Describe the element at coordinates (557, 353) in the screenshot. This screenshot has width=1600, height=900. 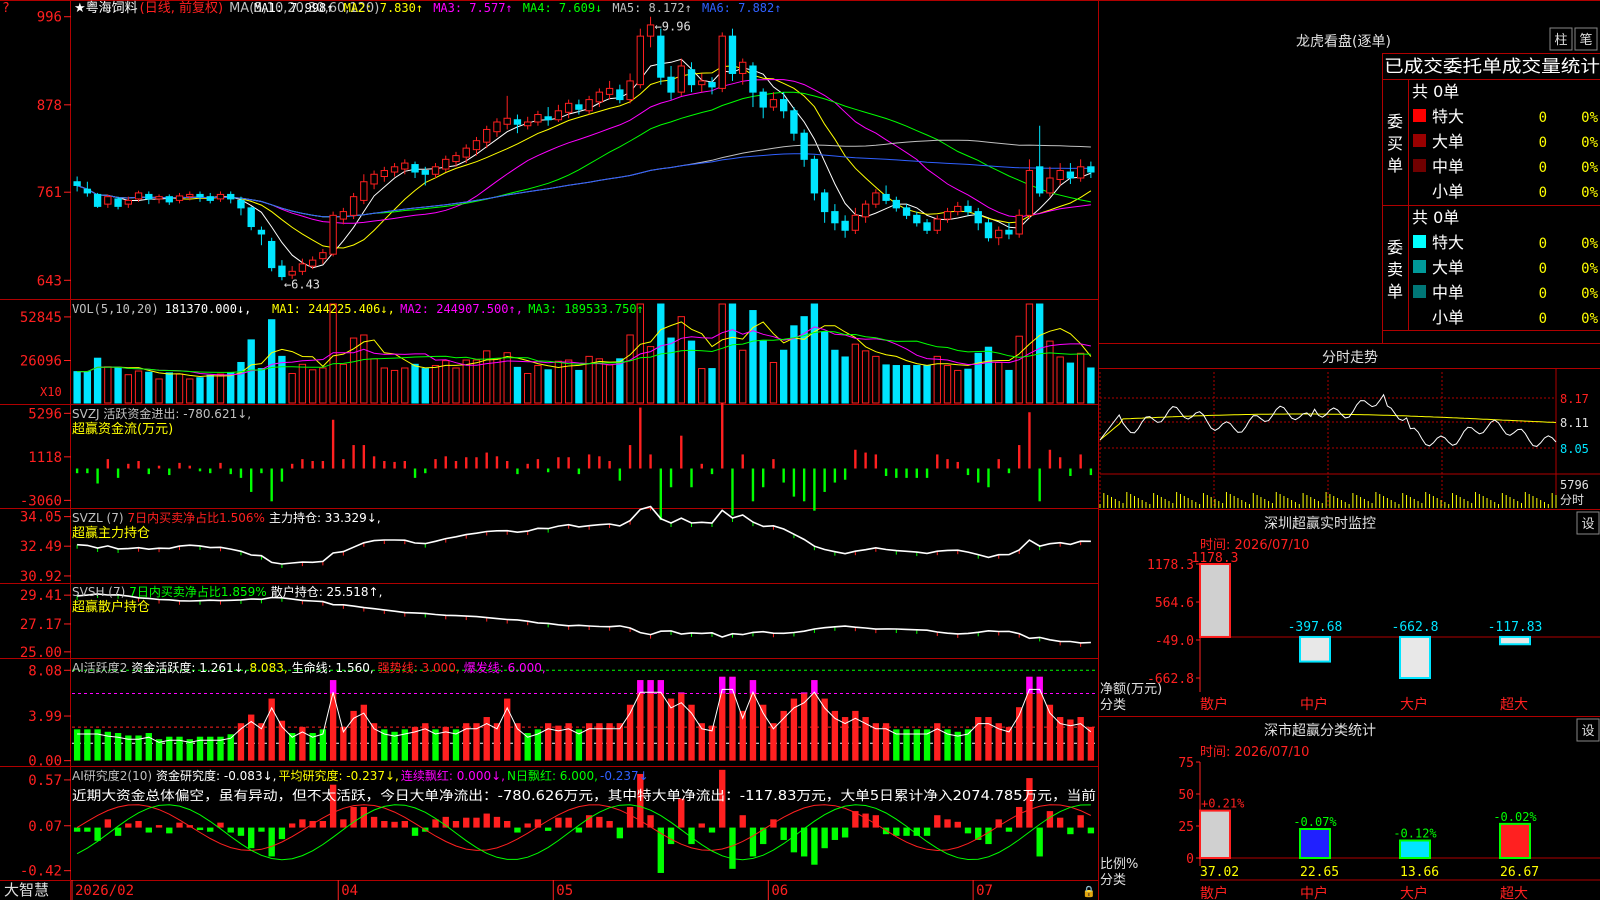
I see `volume-chart: 52845 26096` at that location.